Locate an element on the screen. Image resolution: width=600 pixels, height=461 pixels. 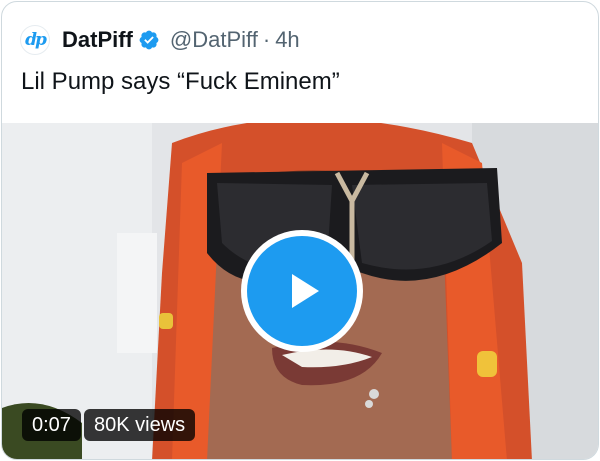
play-button is located at coordinates (302, 291).